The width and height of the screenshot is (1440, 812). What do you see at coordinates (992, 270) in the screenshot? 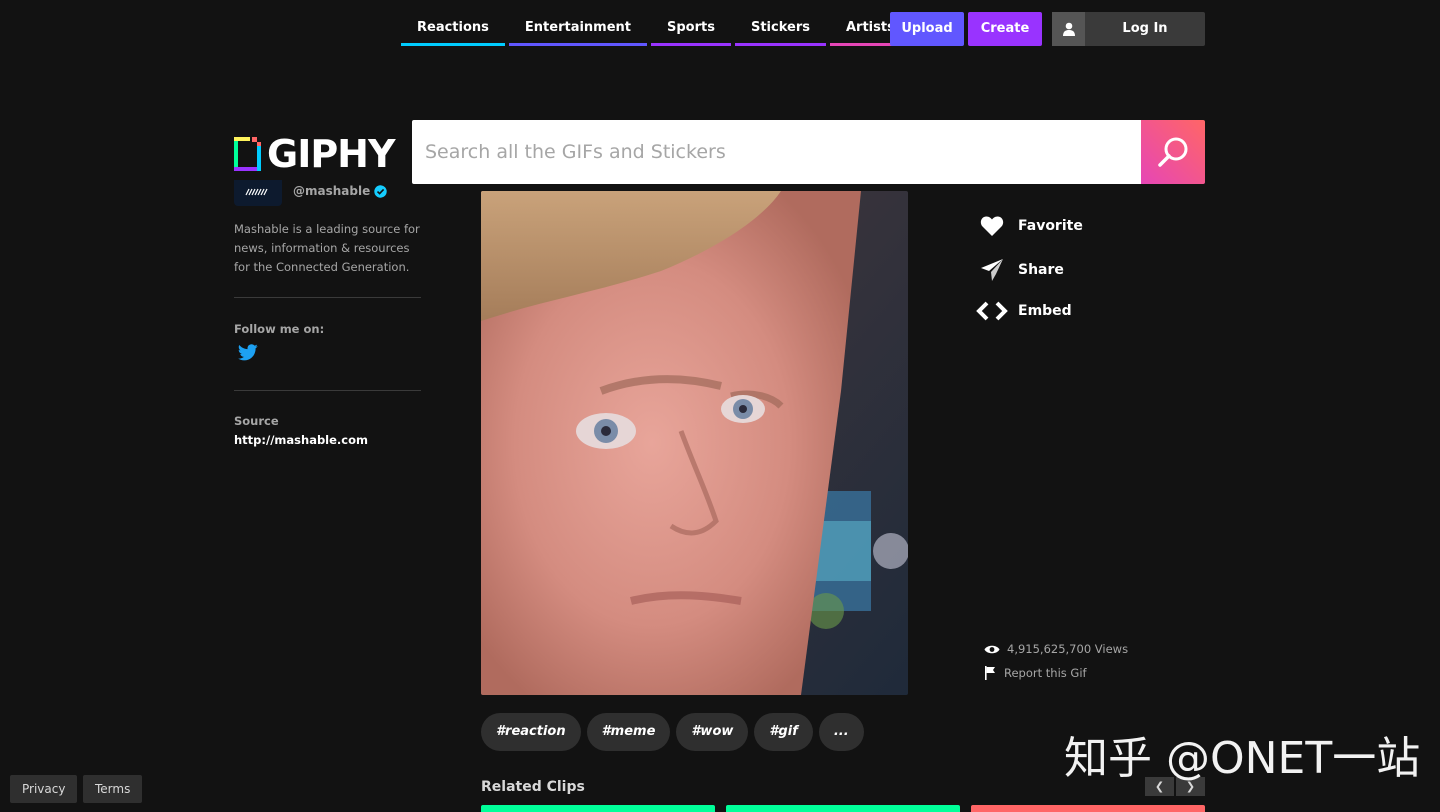
I see `paper-plane-icon` at bounding box center [992, 270].